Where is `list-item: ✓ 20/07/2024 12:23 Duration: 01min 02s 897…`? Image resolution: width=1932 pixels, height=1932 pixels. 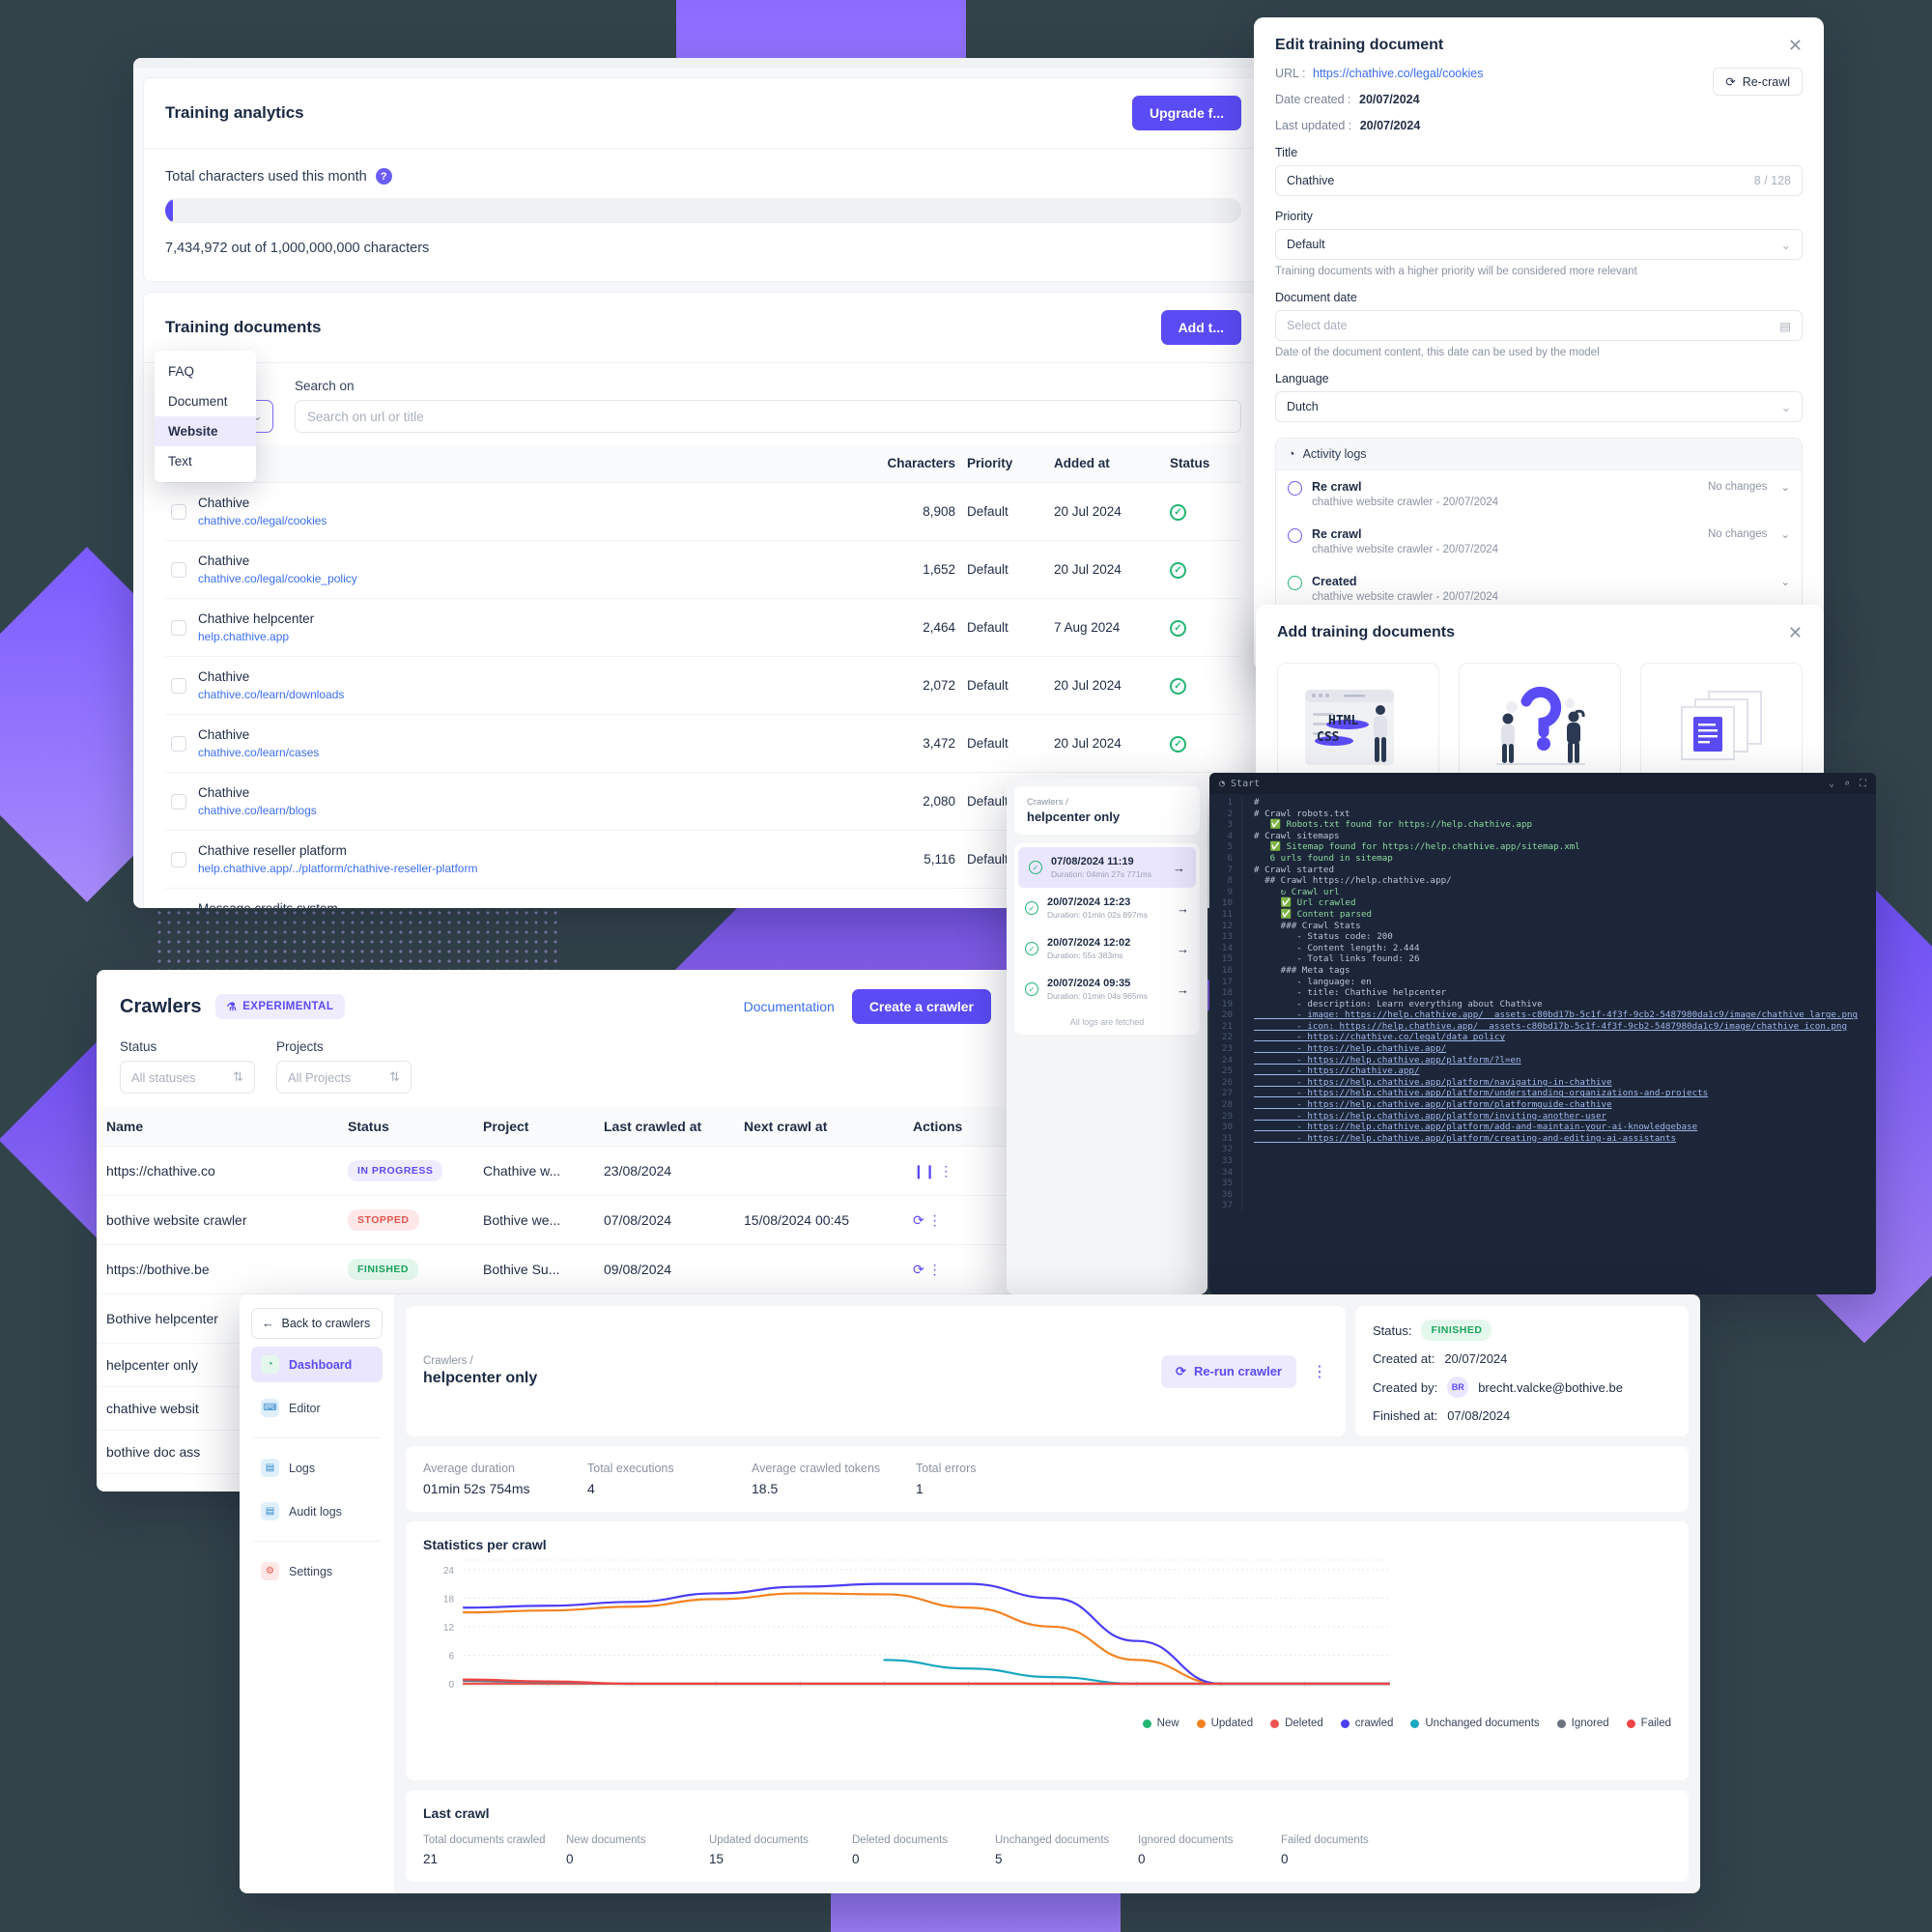 list-item: ✓ 20/07/2024 12:23 Duration: 01min 02s 897… is located at coordinates (1107, 908).